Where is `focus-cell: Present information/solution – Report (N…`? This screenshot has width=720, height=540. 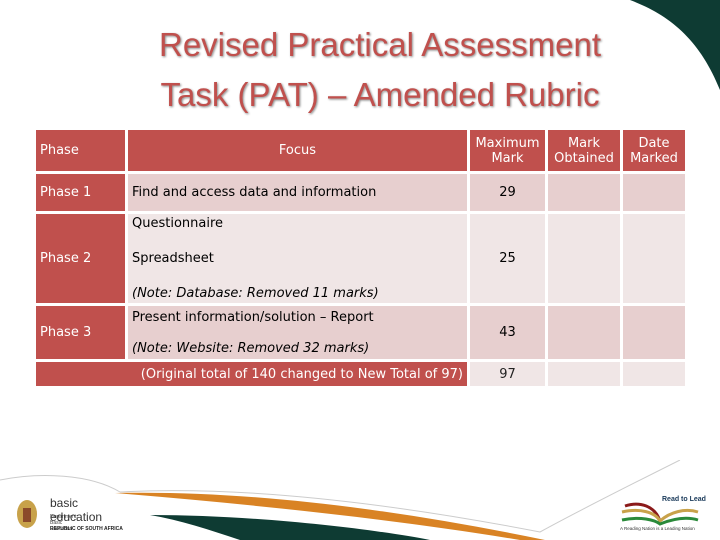 focus-cell: Present information/solution – Report (N… is located at coordinates (297, 332).